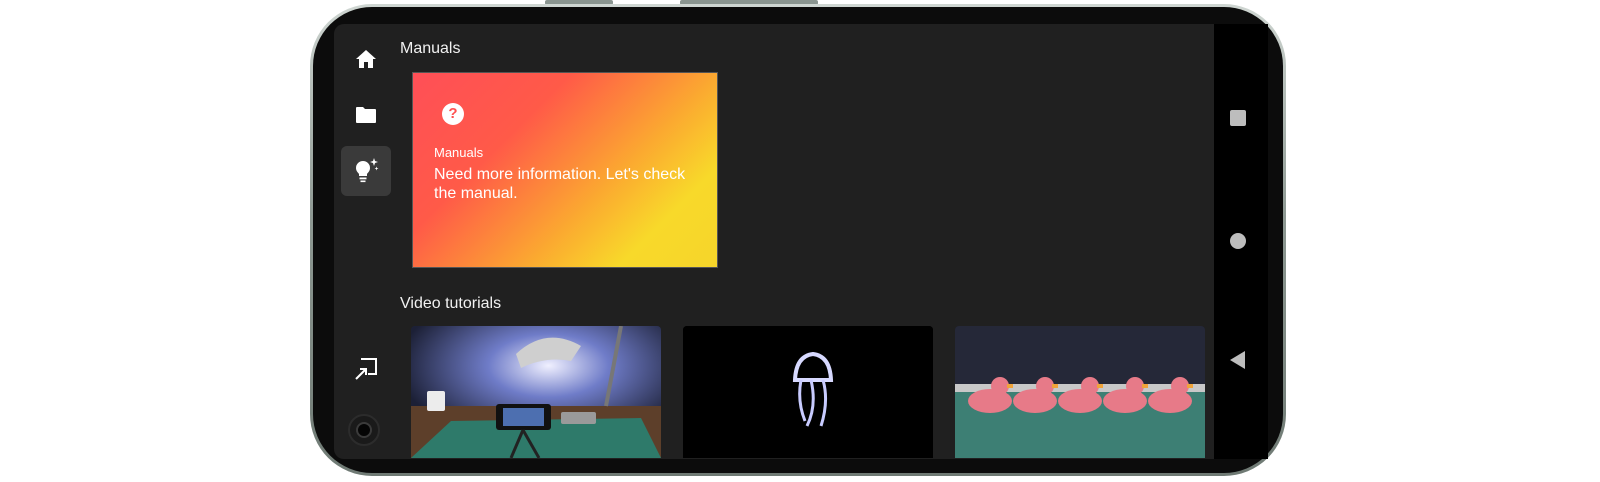 This screenshot has width=1600, height=482. I want to click on recents-button, so click(1238, 118).